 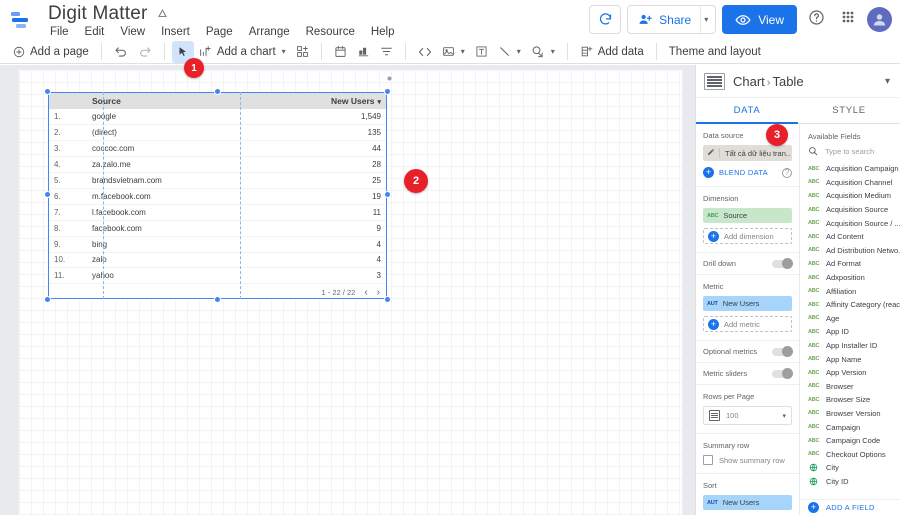 I want to click on resize-handle-bottom-left, so click(x=47, y=299).